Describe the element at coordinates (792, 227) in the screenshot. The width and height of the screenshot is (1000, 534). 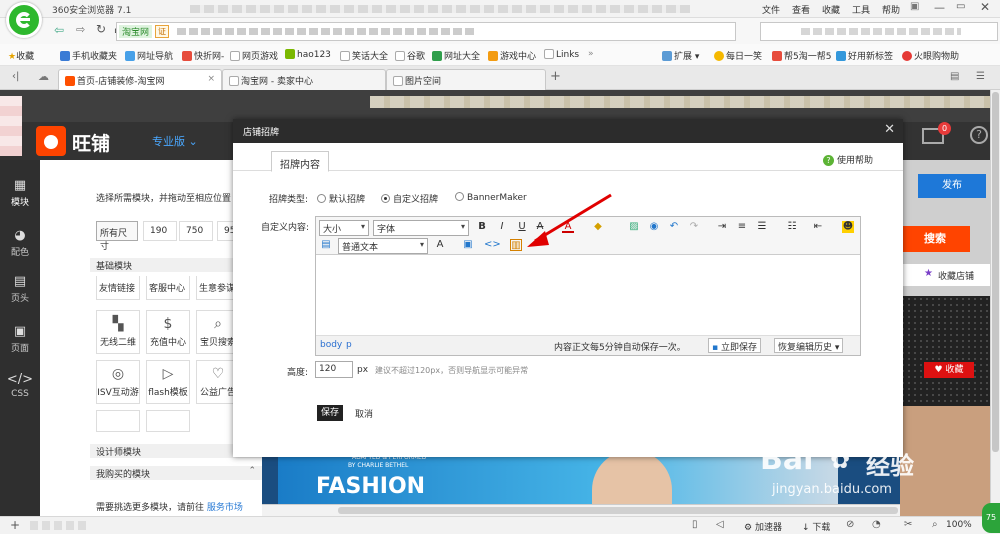
I see `numbered-list-icon: ☷` at that location.